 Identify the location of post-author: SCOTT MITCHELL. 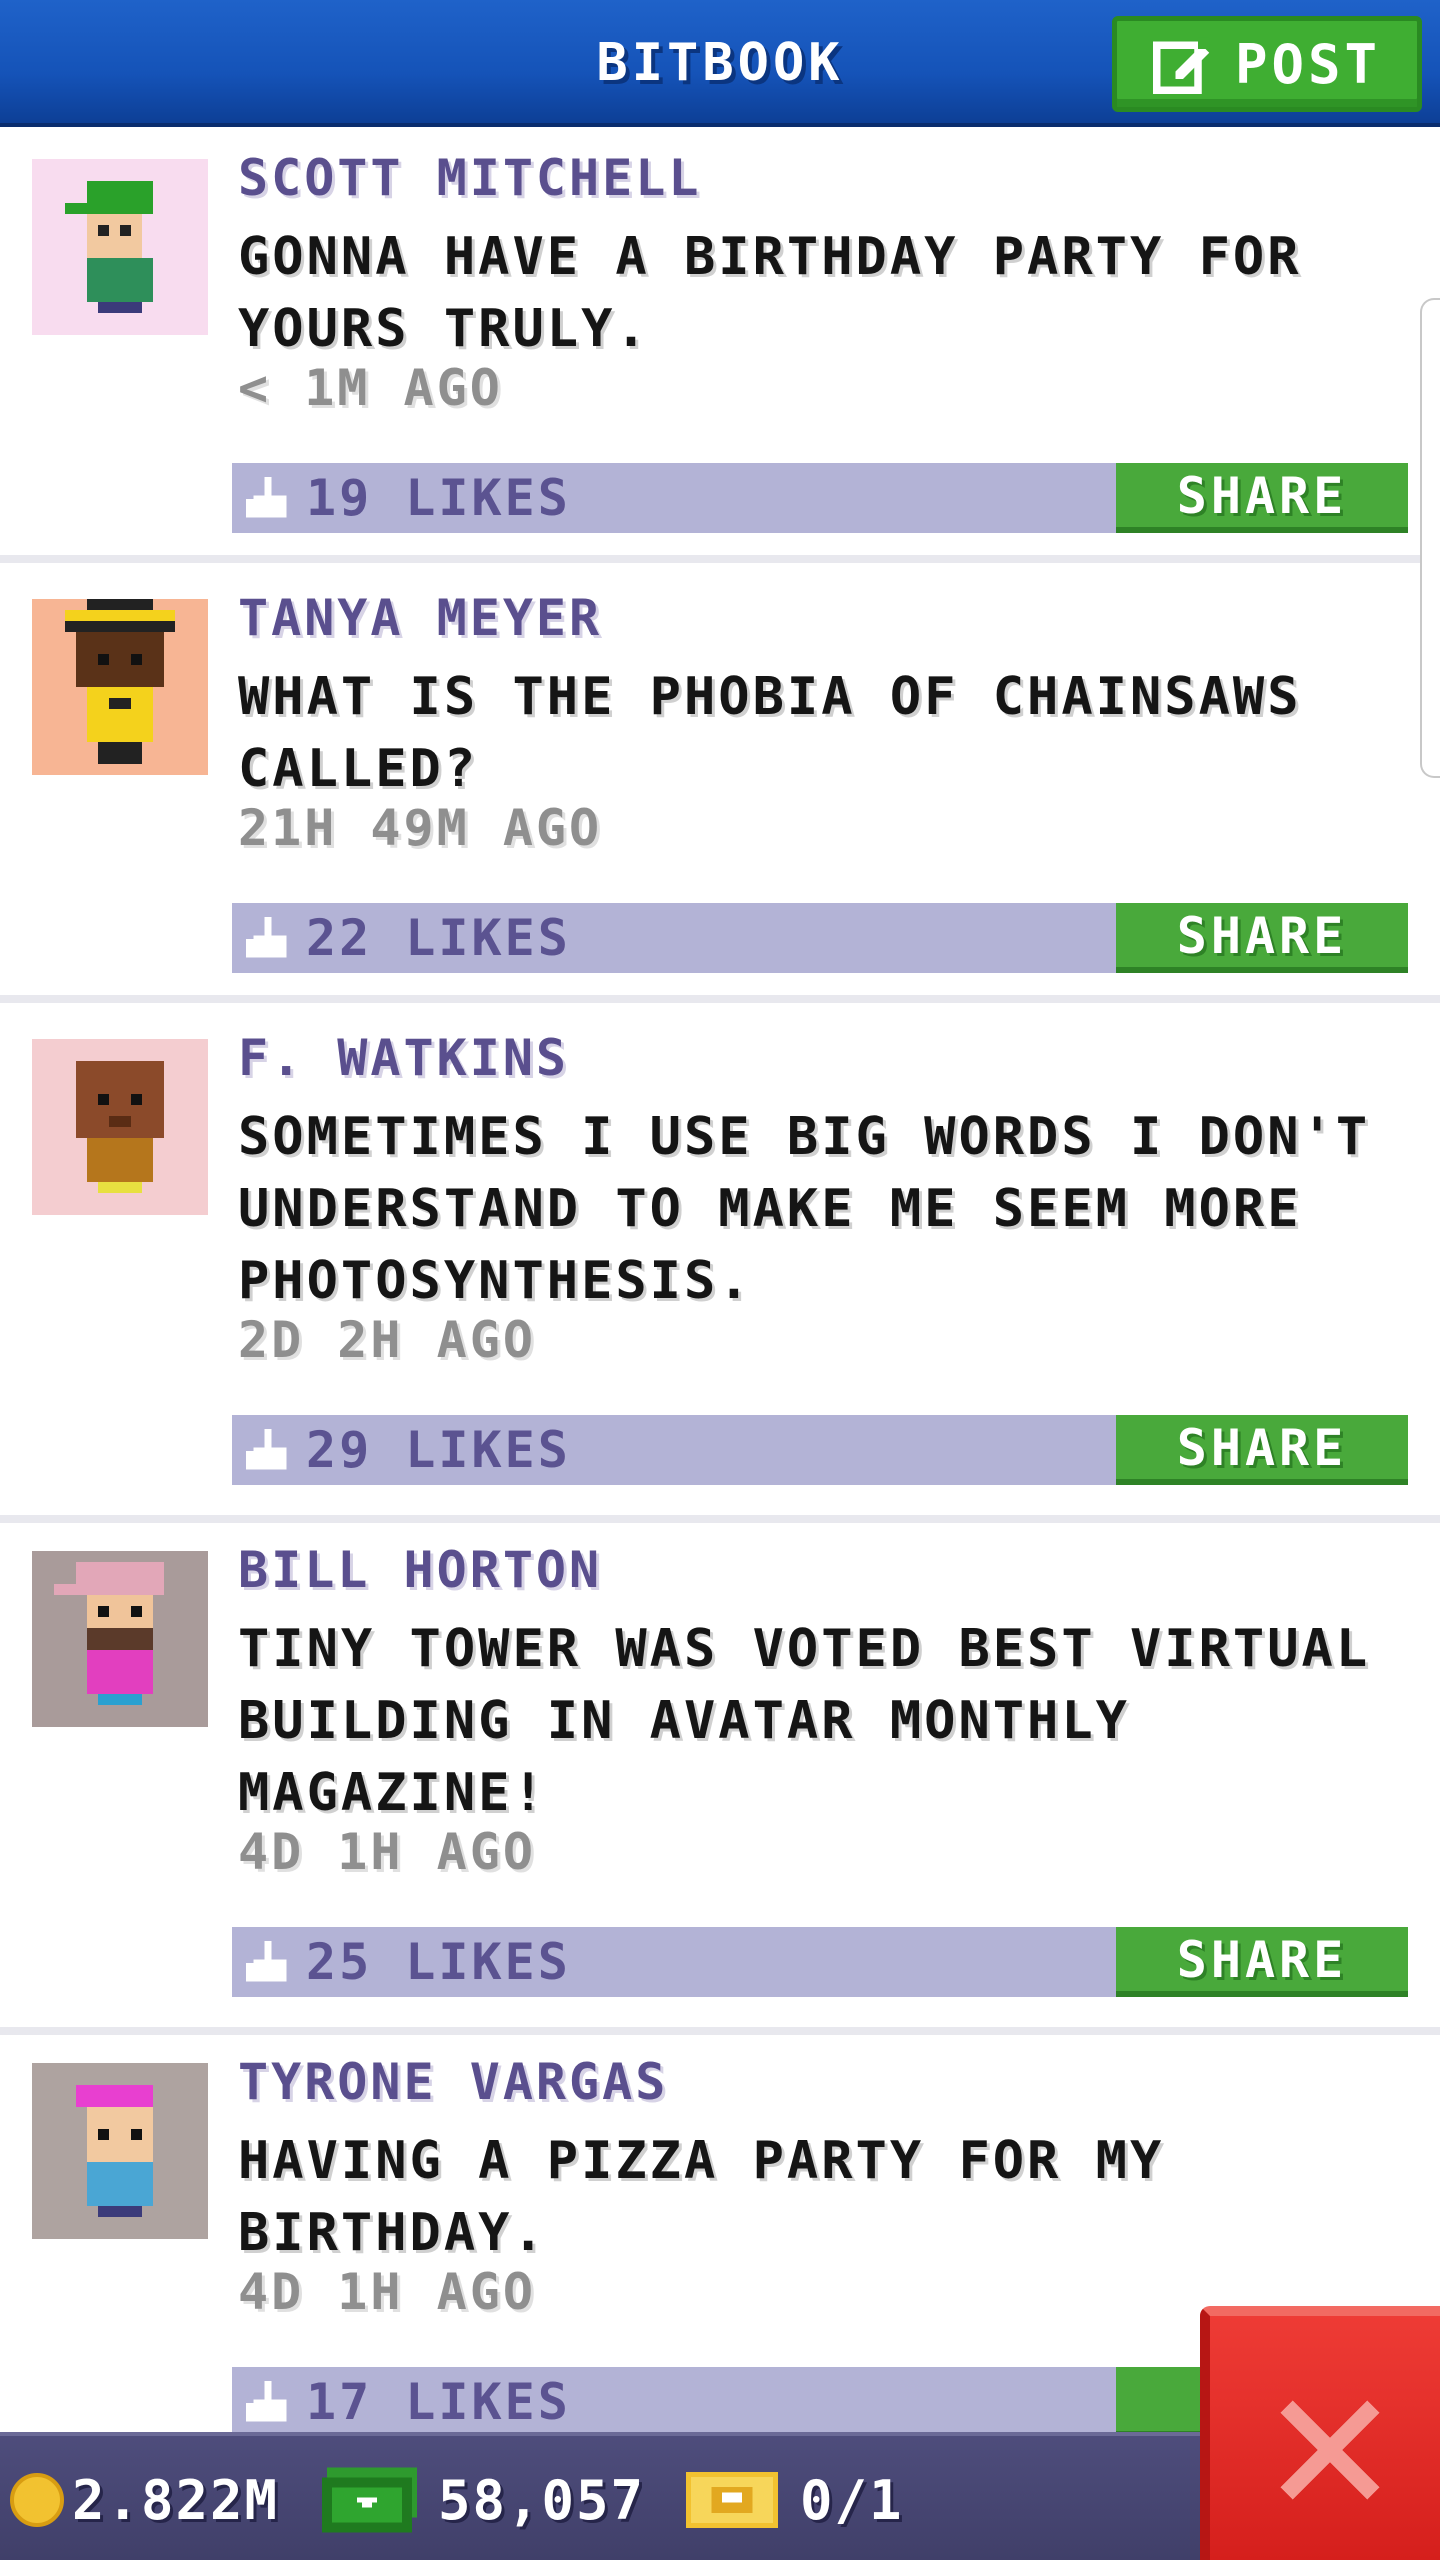
(469, 178).